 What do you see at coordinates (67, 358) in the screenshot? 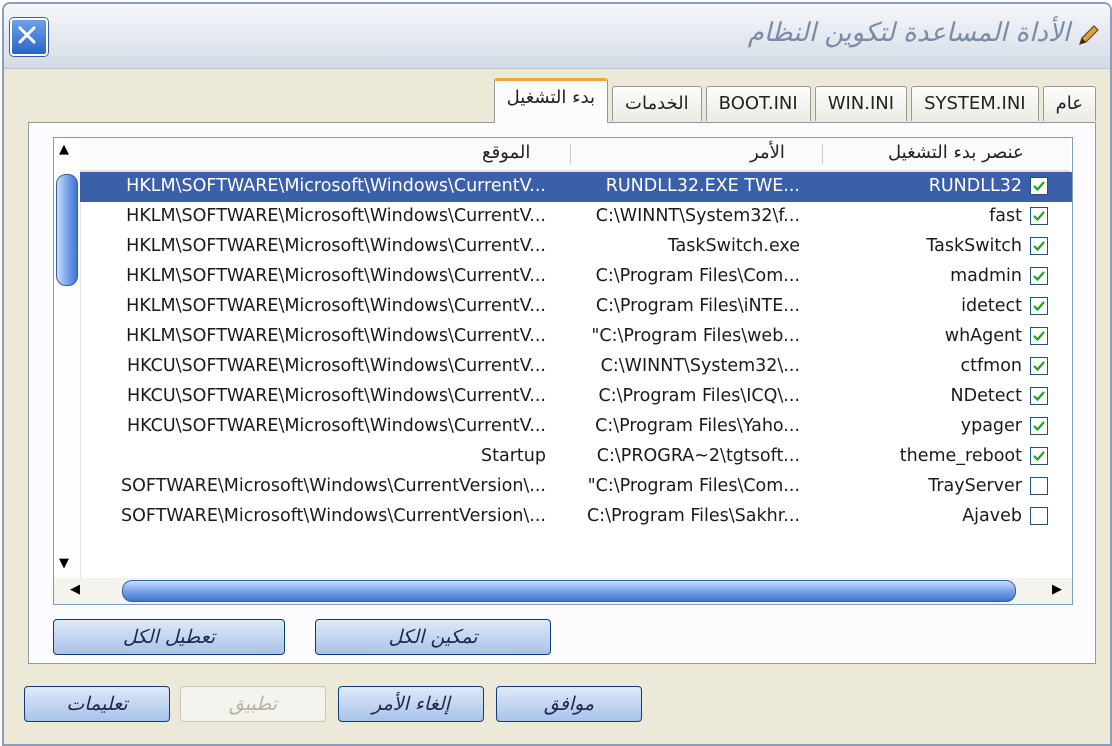
I see `vertical-scrollbar: ▲ ▼` at bounding box center [67, 358].